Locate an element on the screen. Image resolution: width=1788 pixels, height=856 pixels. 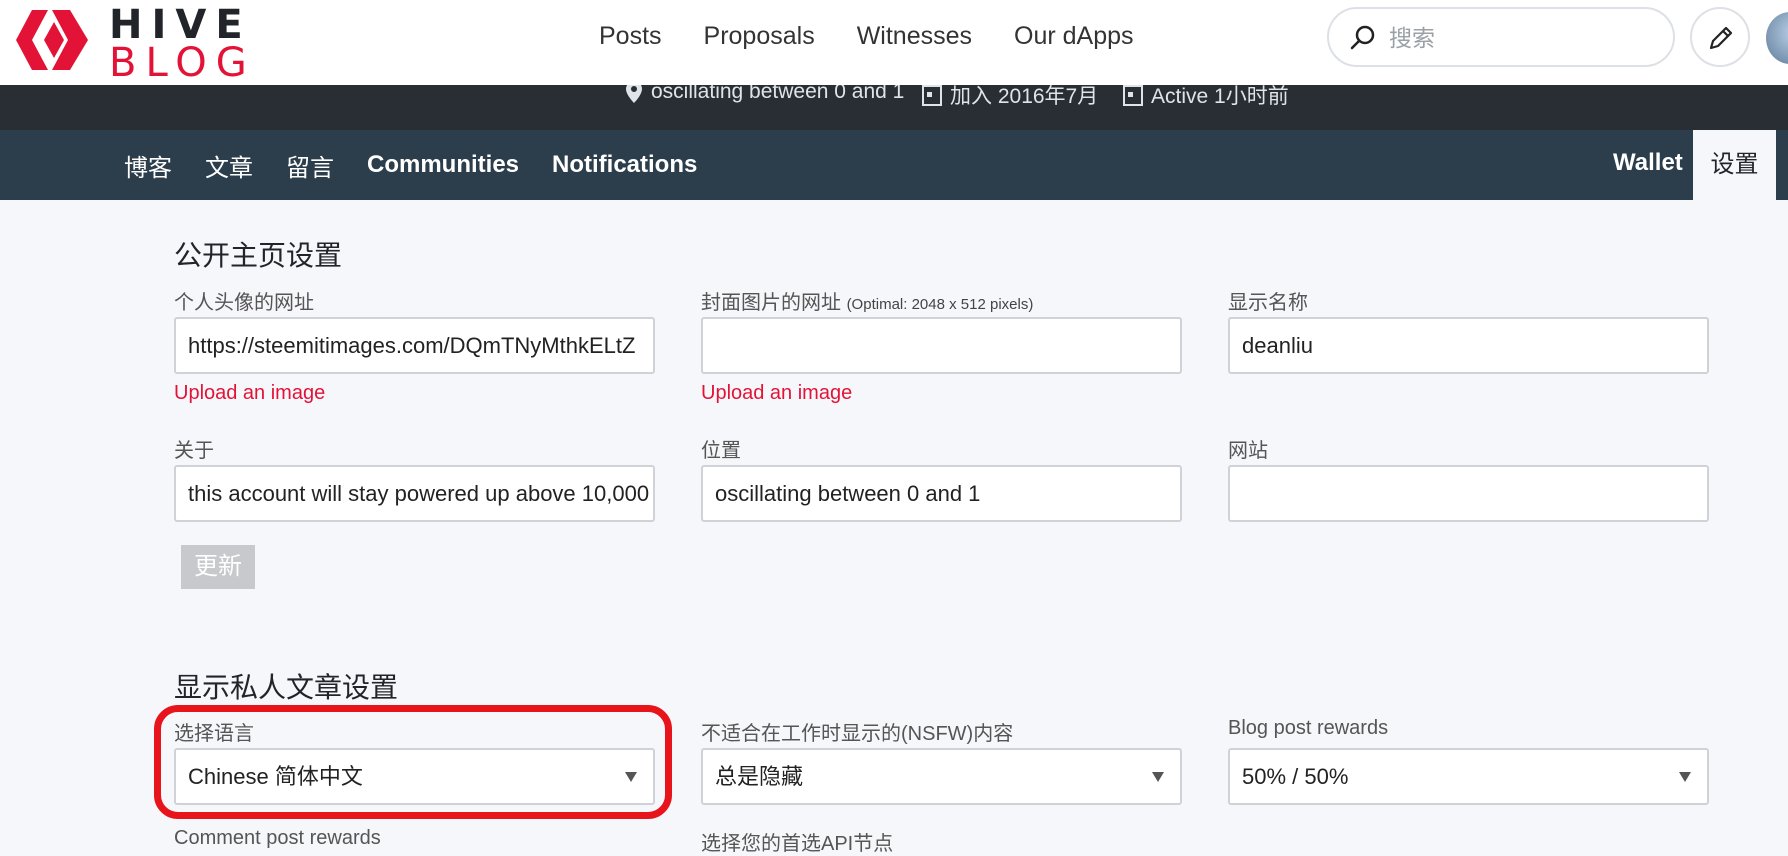
nav-proposals: Proposals is located at coordinates (759, 36).